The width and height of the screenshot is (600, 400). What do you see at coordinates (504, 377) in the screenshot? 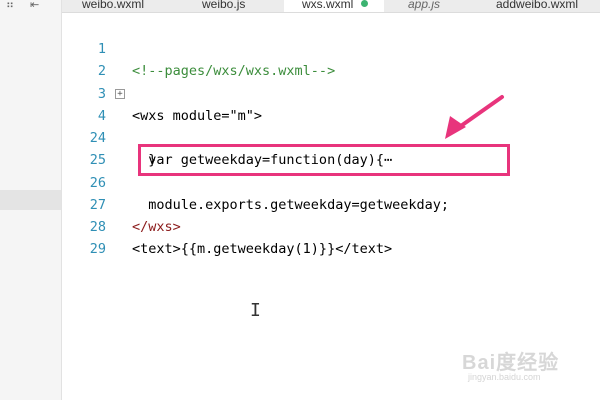
I see `watermark-url: jingyan.baidu.com` at bounding box center [504, 377].